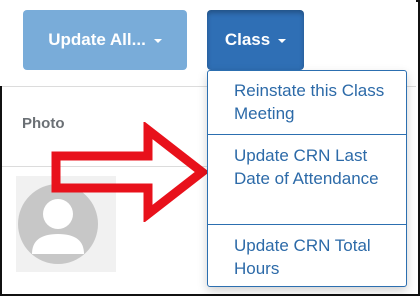 This screenshot has width=420, height=296. What do you see at coordinates (307, 102) in the screenshot?
I see `menu-item-reinstate-class-meeting: Reinstate this Class Meeting` at bounding box center [307, 102].